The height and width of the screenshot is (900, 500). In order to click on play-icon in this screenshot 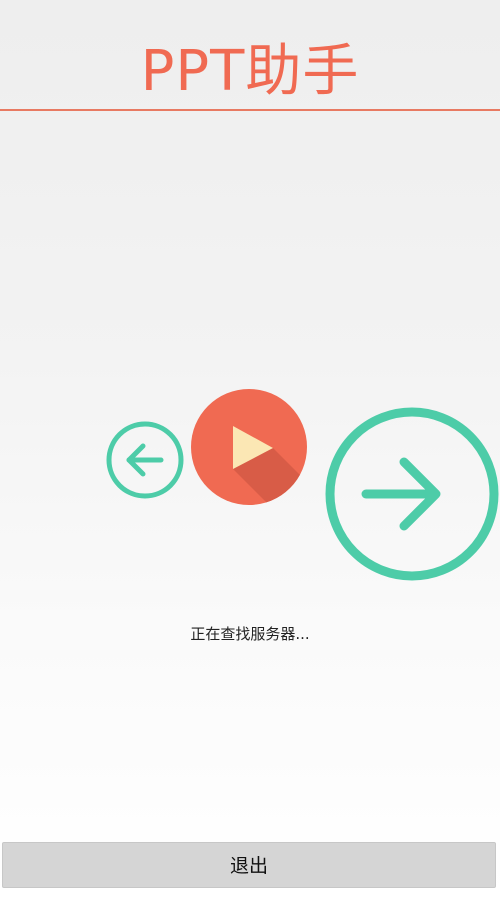, I will do `click(249, 447)`.